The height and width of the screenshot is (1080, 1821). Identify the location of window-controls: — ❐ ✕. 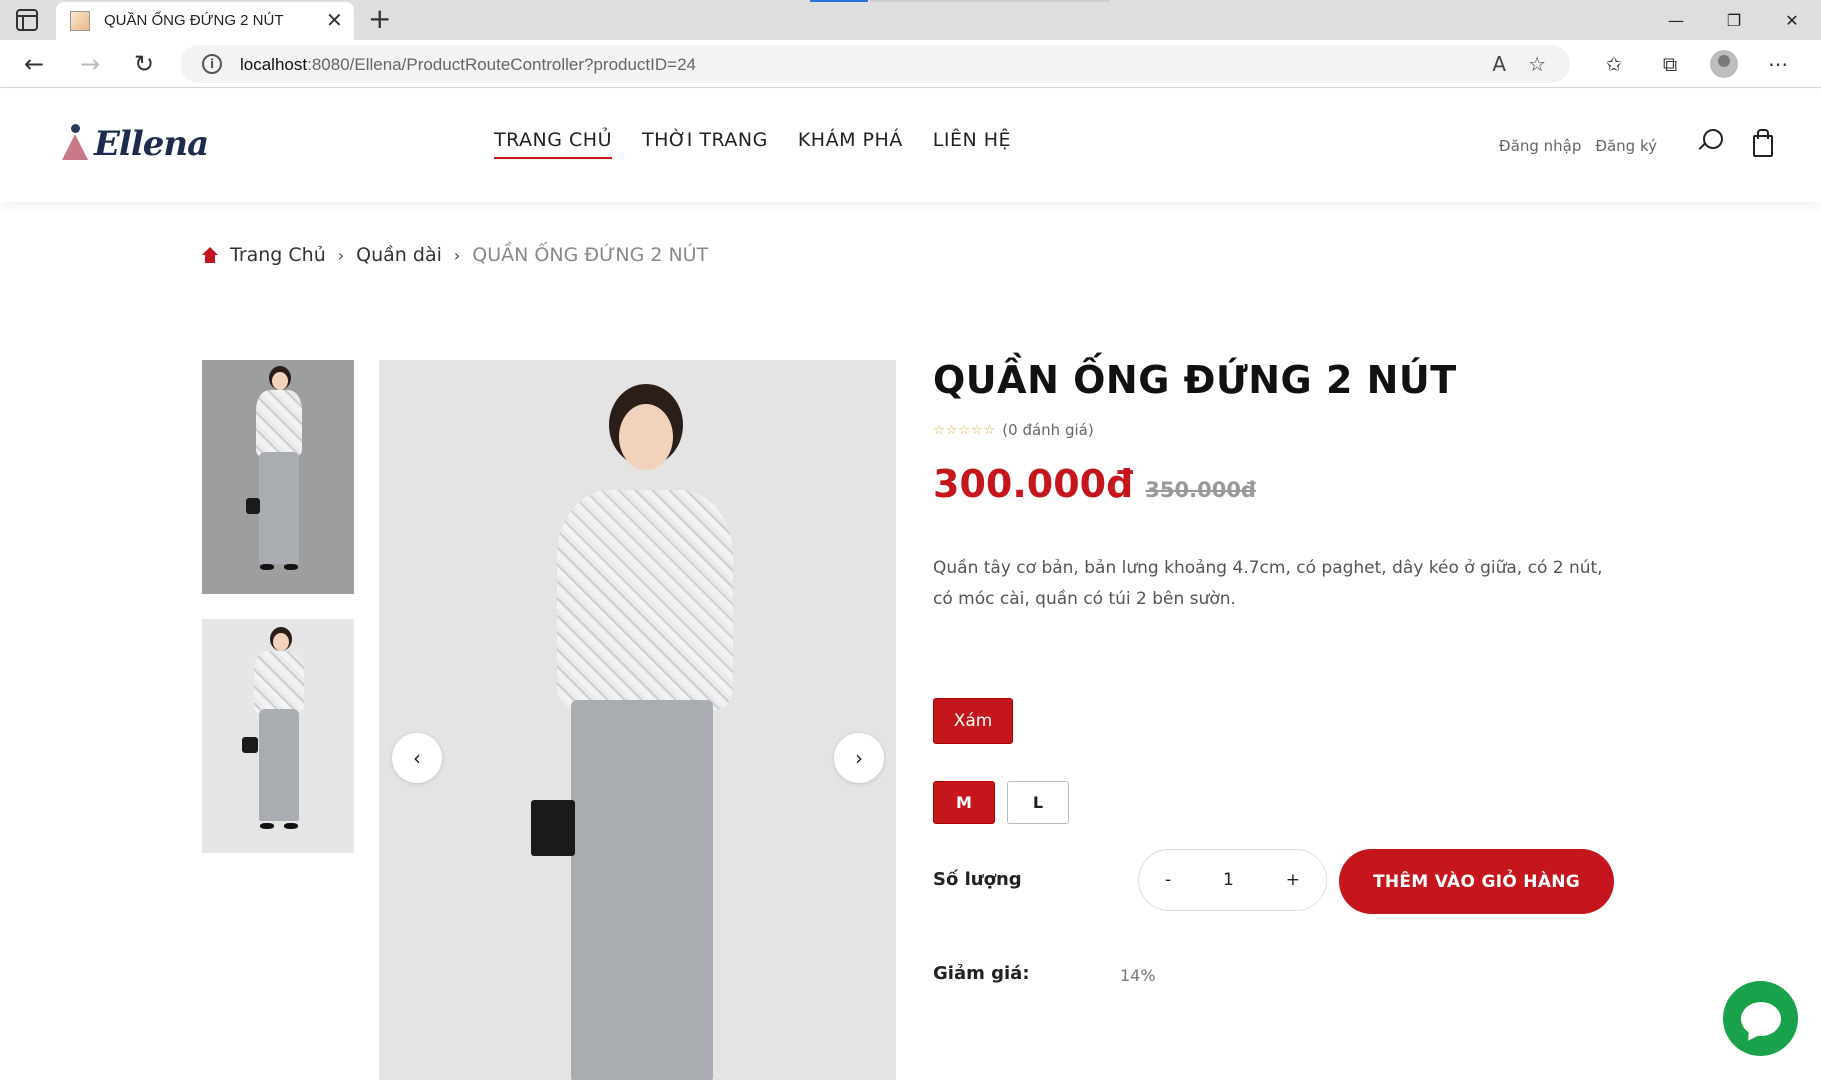
(1734, 20).